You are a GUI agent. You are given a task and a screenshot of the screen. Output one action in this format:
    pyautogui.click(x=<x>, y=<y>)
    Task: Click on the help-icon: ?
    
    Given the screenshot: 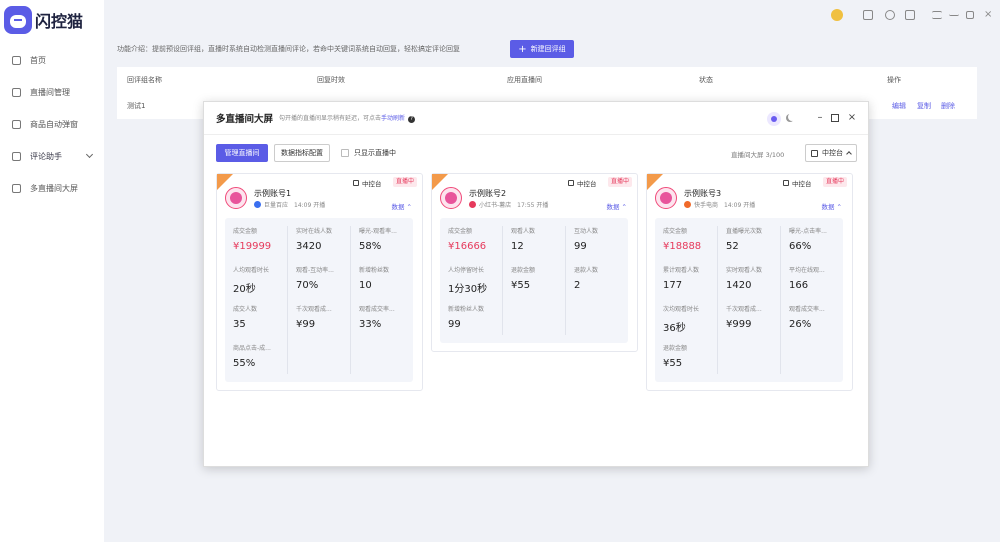 What is the action you would take?
    pyautogui.click(x=412, y=119)
    